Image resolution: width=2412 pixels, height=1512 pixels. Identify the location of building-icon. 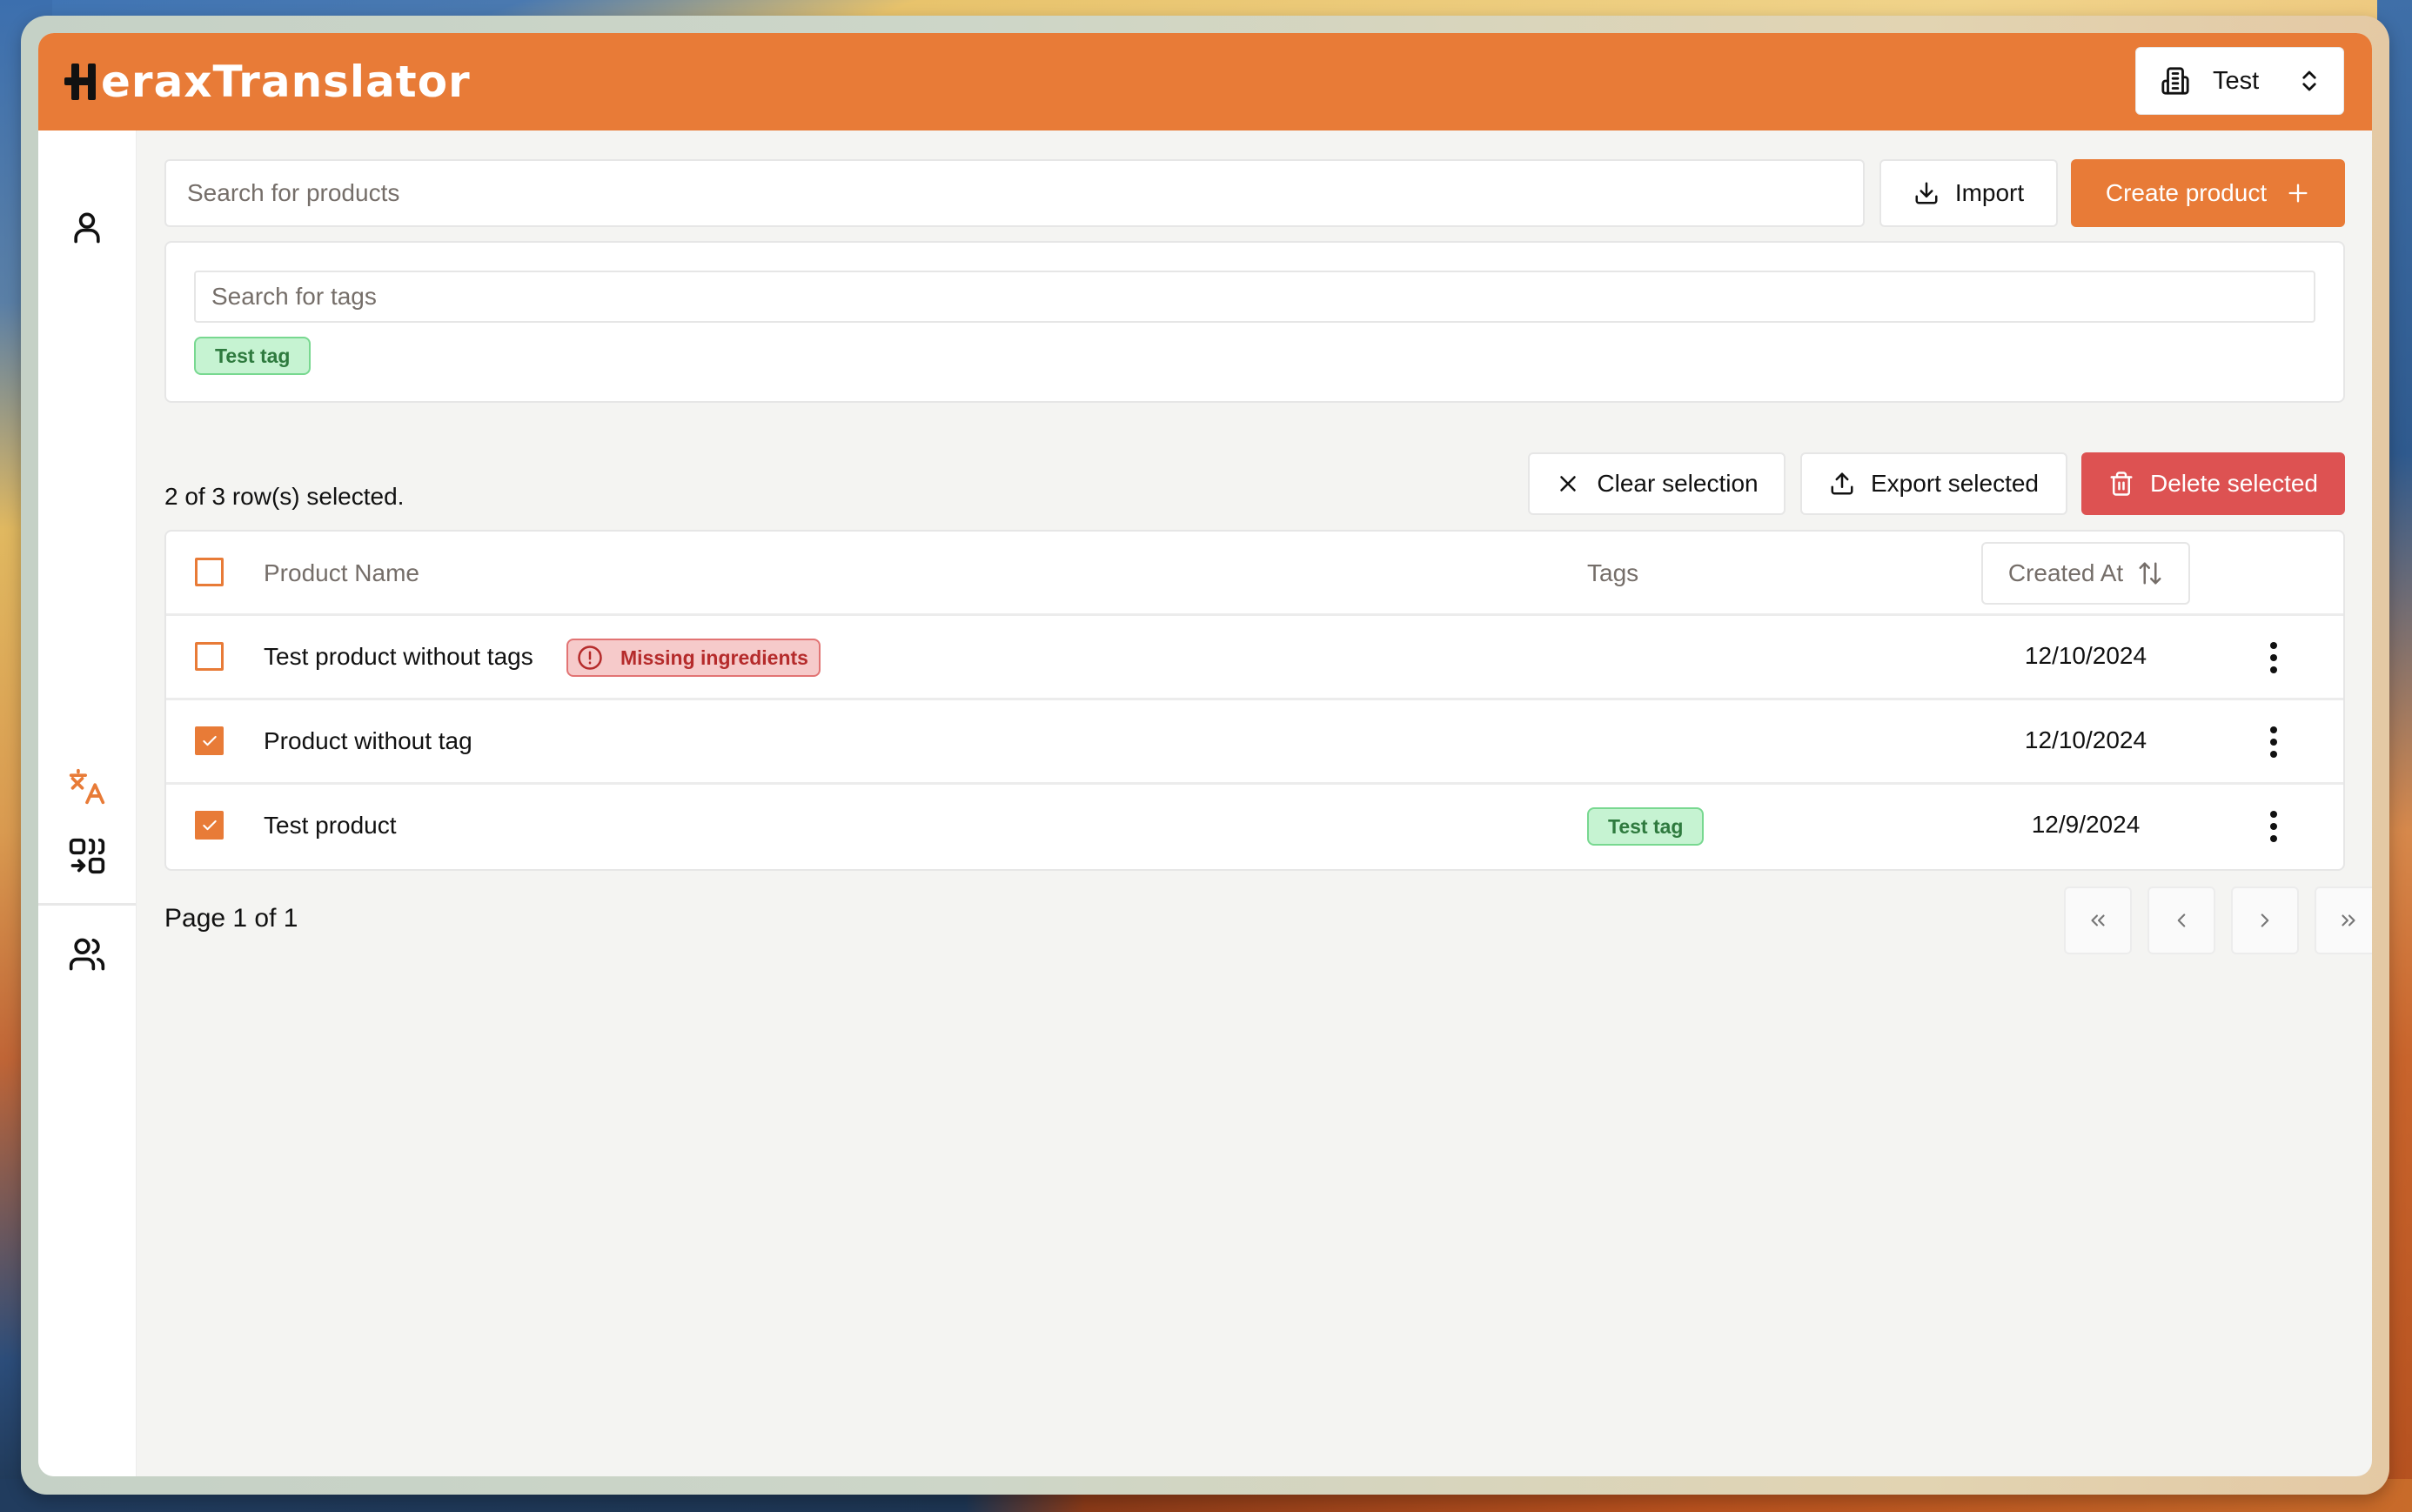
(2175, 81).